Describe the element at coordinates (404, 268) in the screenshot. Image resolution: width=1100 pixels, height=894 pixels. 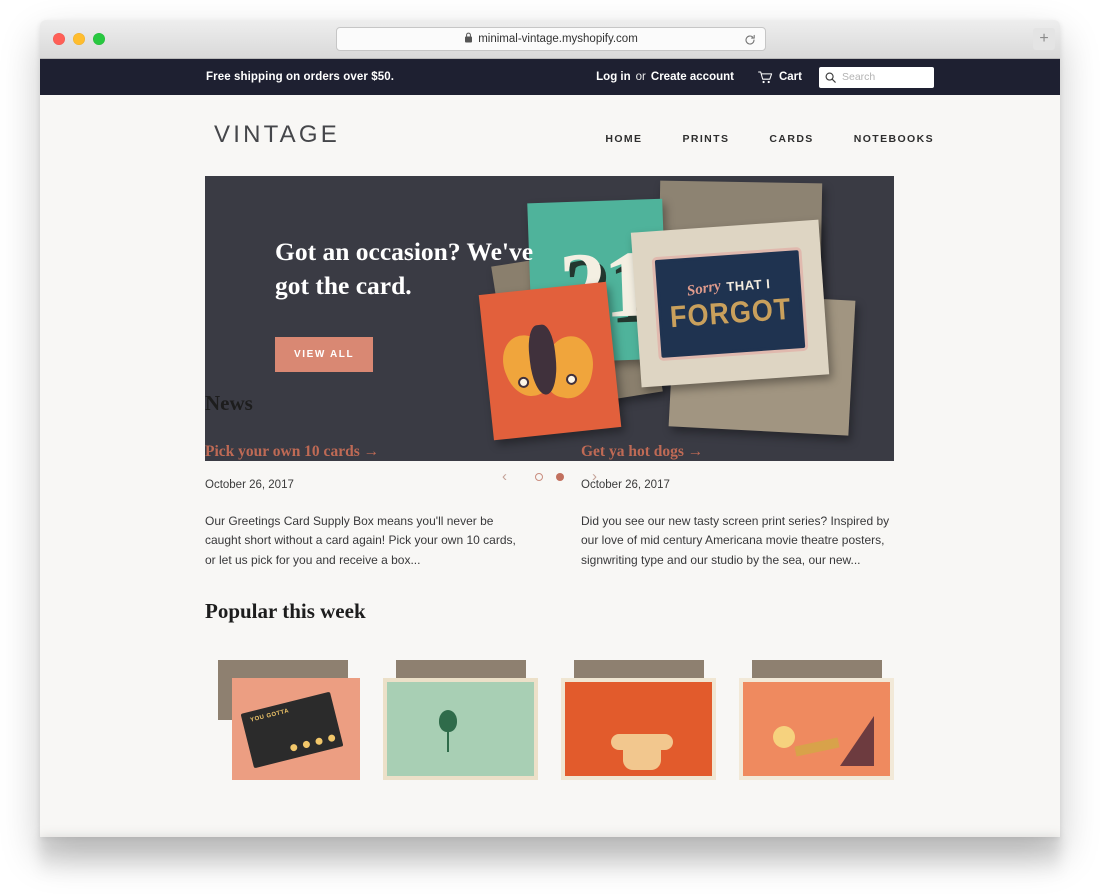
I see `hero-title: Got an occasion? We've got the card.` at that location.